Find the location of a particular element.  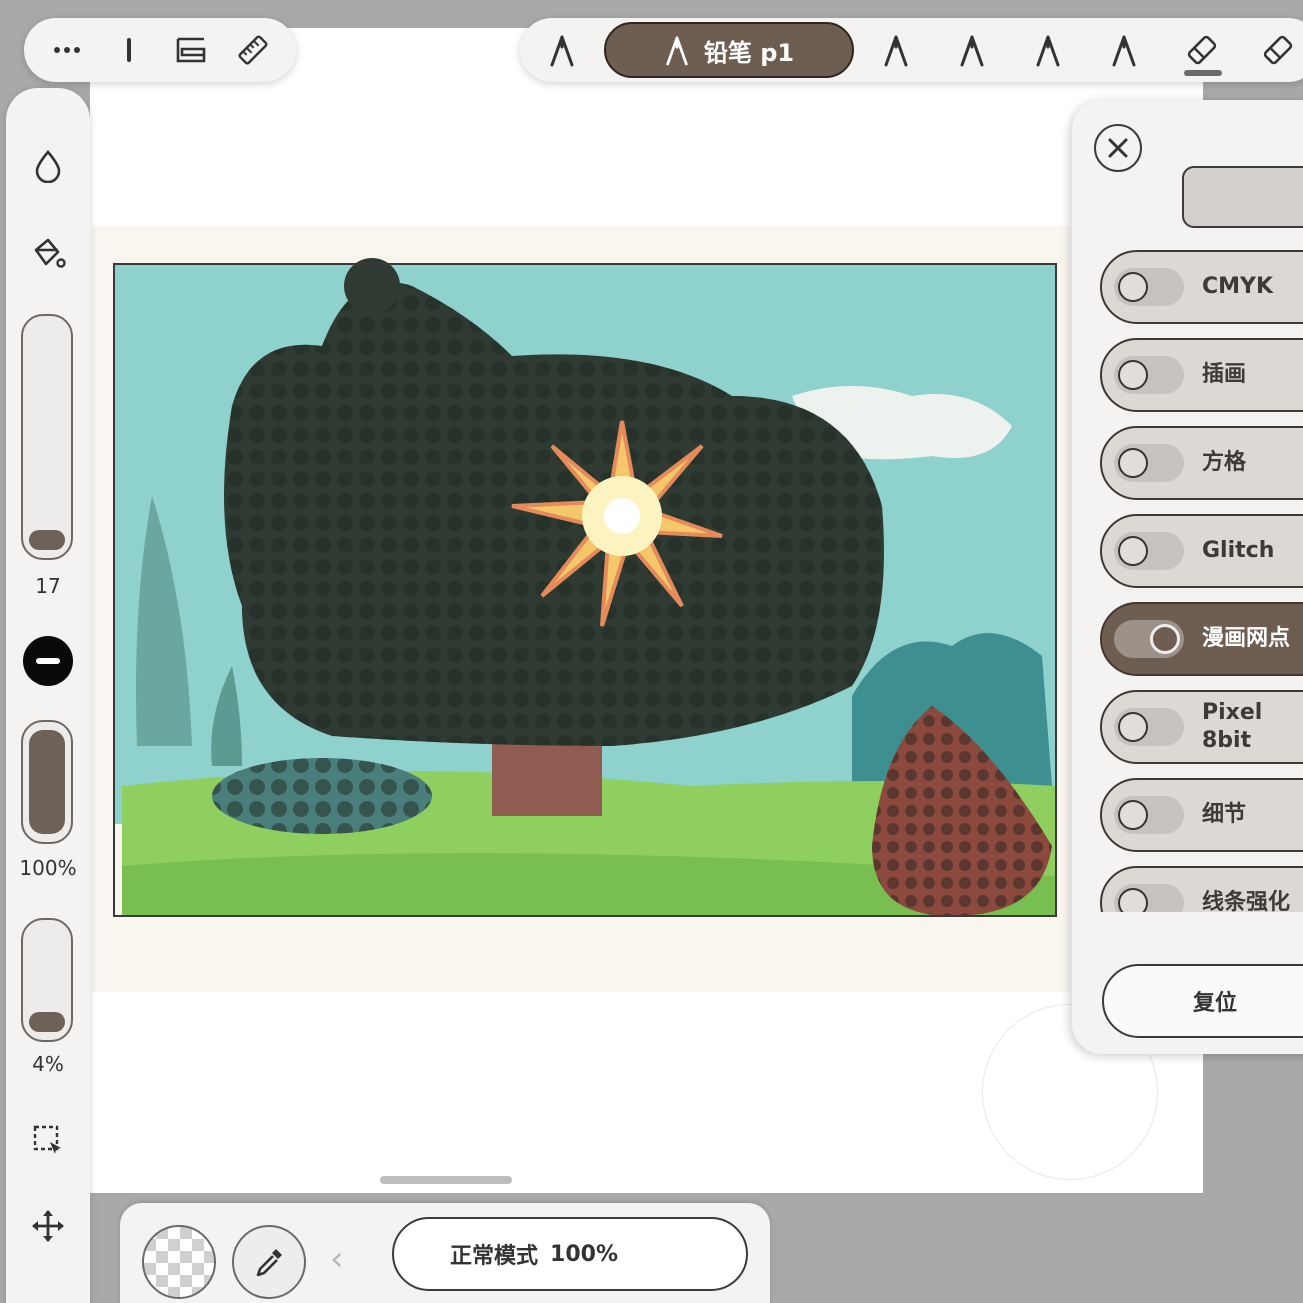

filter-toggle-row: 细节 is located at coordinates (1201, 815).